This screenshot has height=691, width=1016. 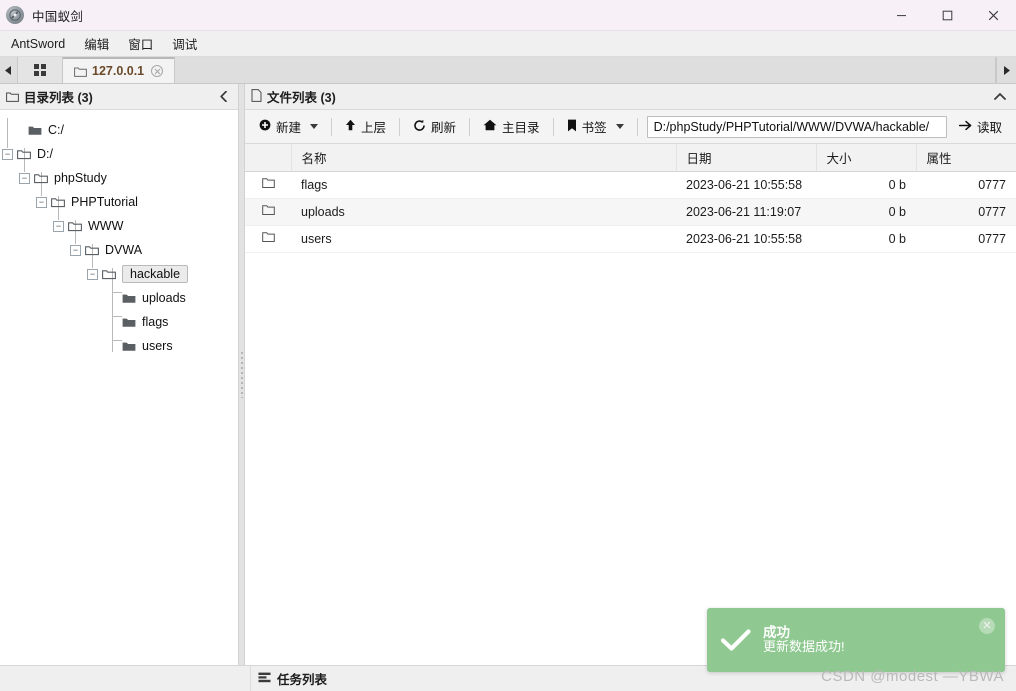 I want to click on tree-node-dvwa: − DVWA, so click(x=119, y=250).